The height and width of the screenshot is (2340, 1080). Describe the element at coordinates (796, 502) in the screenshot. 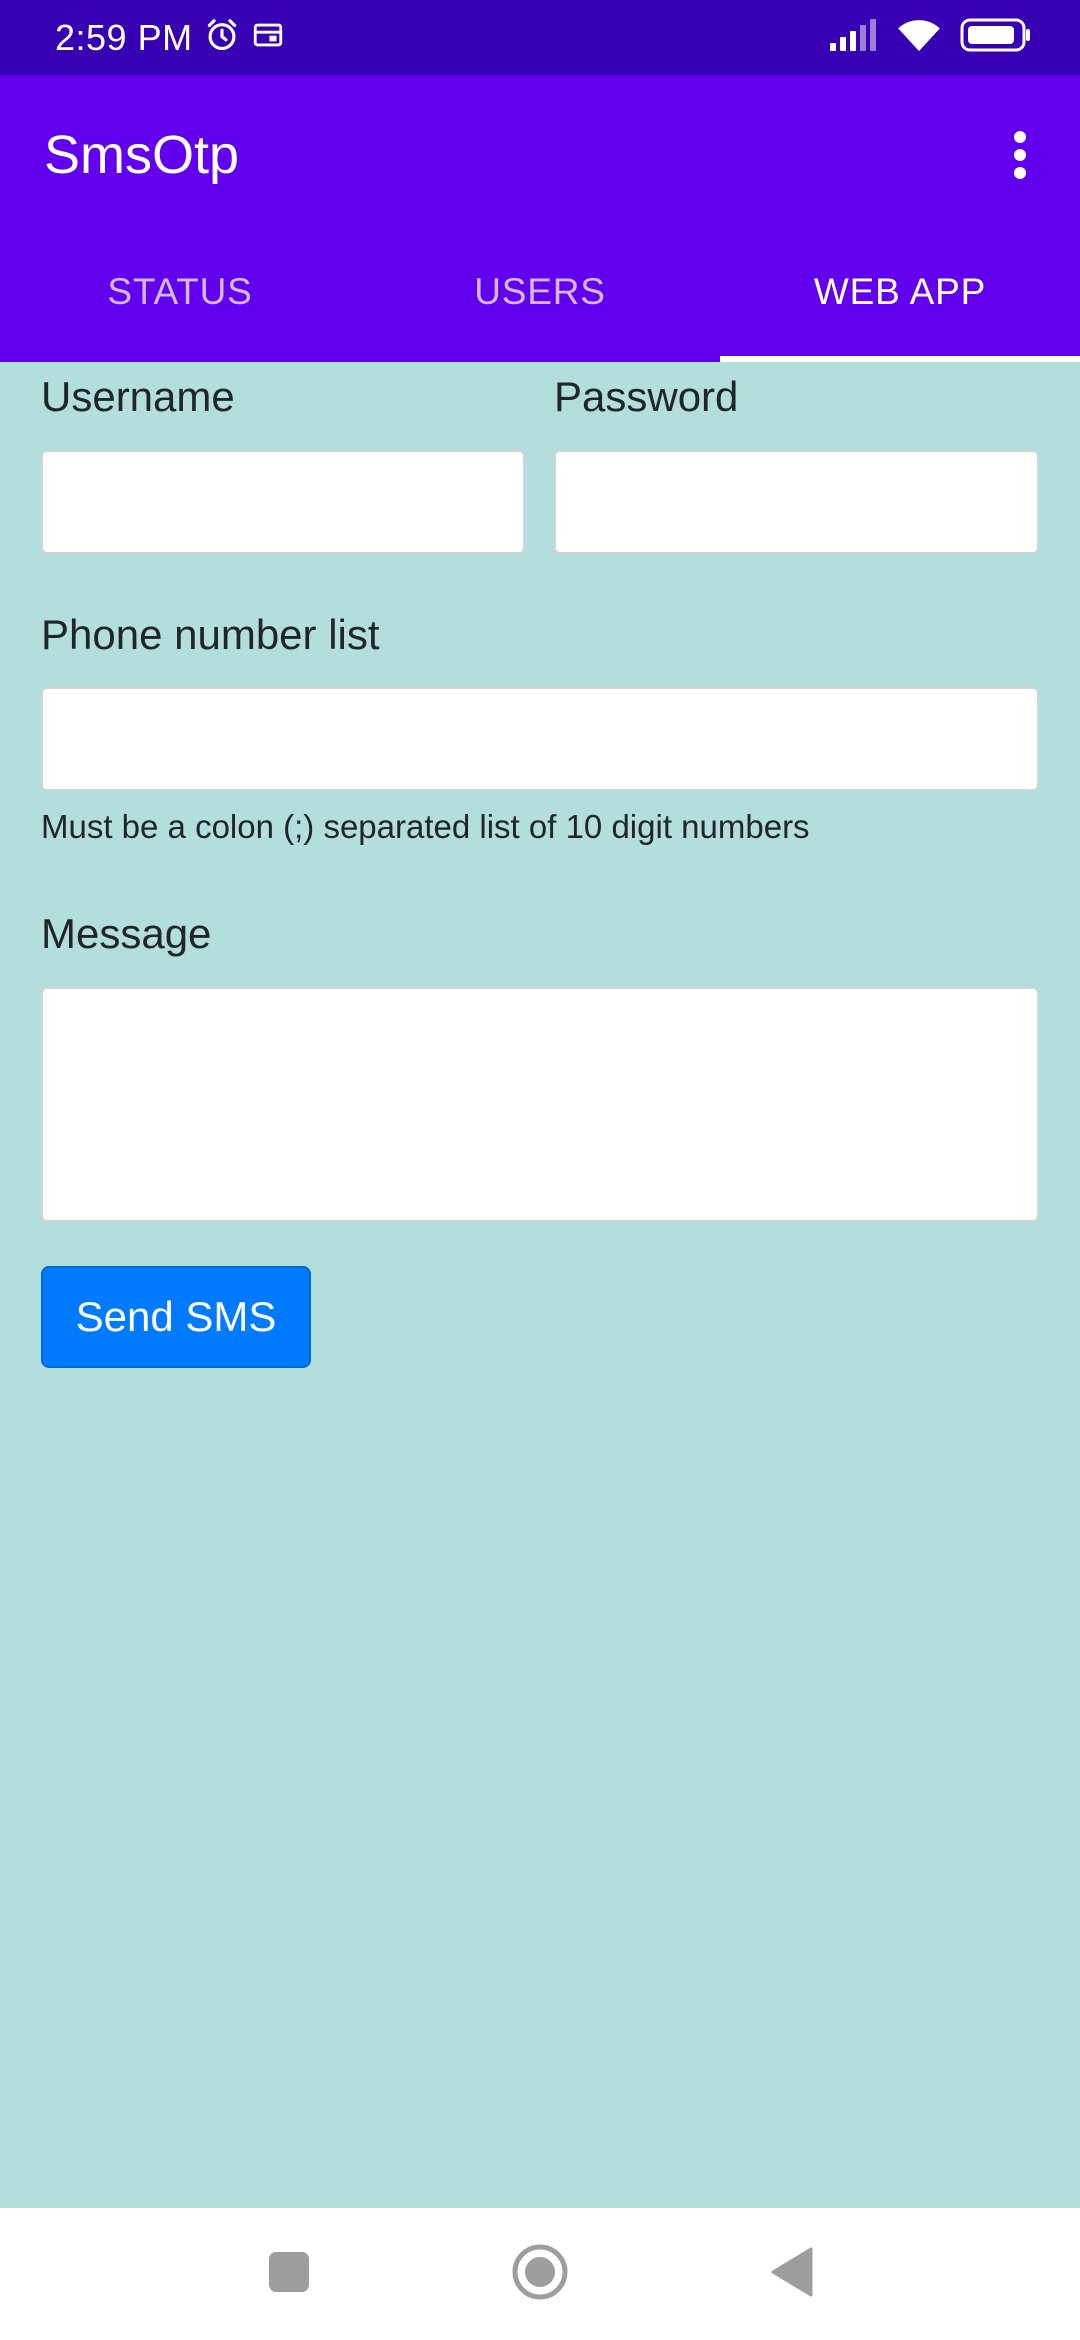

I see `password-field` at that location.